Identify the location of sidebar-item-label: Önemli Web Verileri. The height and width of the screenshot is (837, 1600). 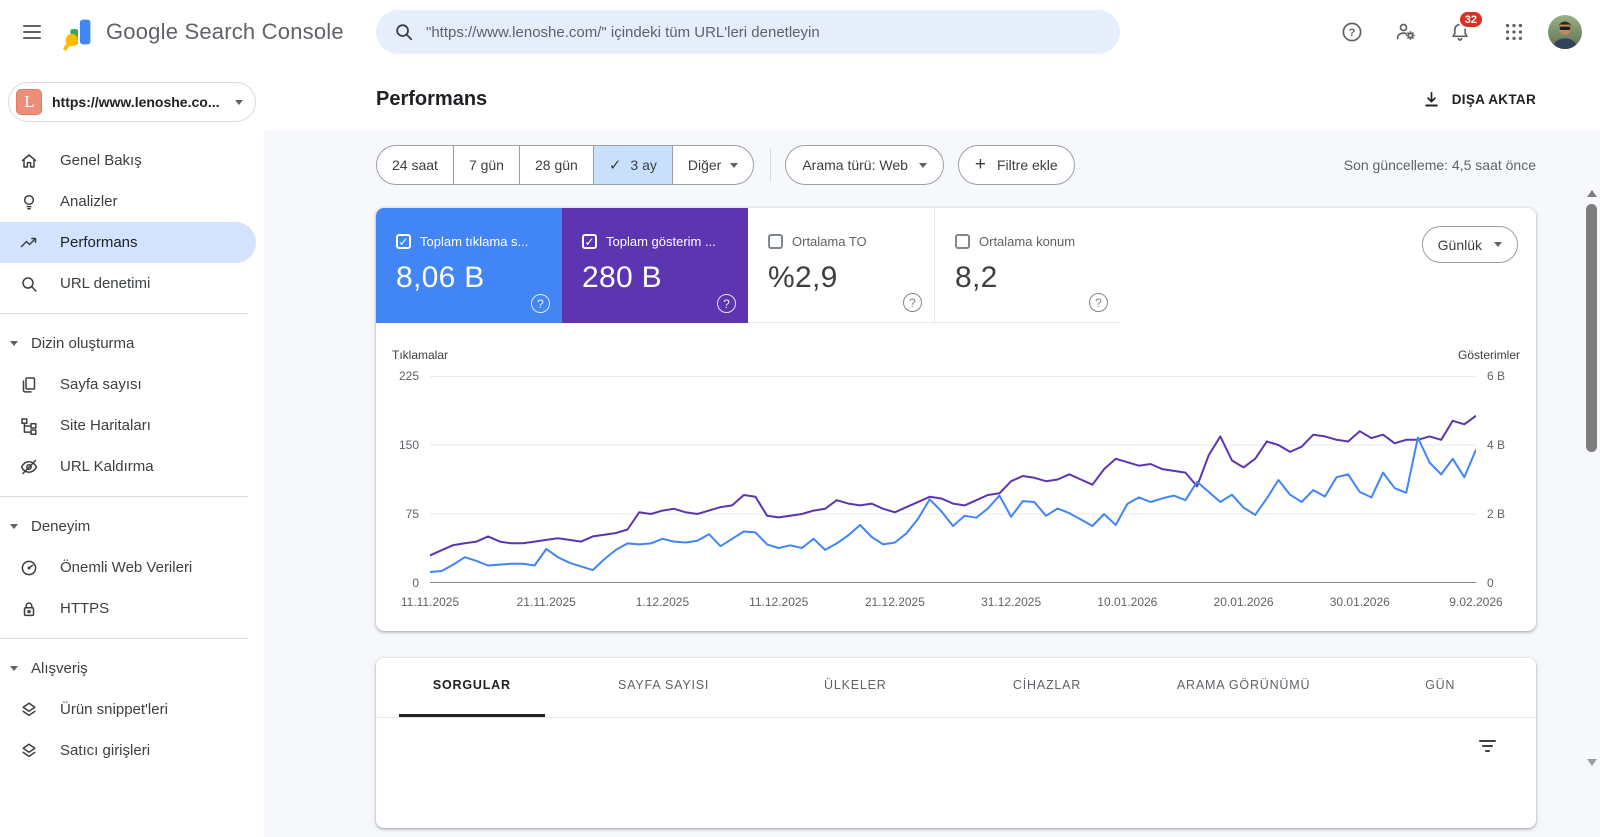
(126, 567).